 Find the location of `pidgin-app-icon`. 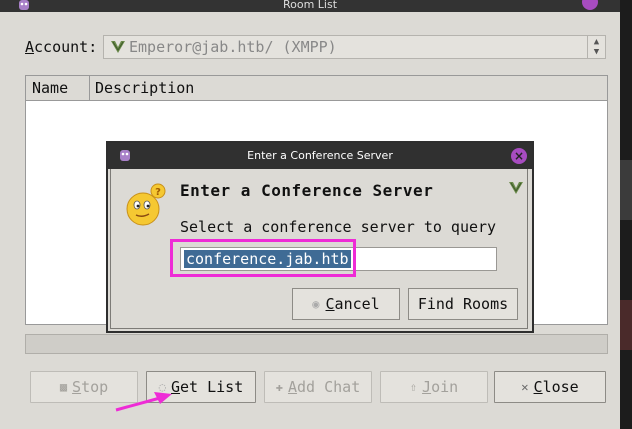

pidgin-app-icon is located at coordinates (125, 155).